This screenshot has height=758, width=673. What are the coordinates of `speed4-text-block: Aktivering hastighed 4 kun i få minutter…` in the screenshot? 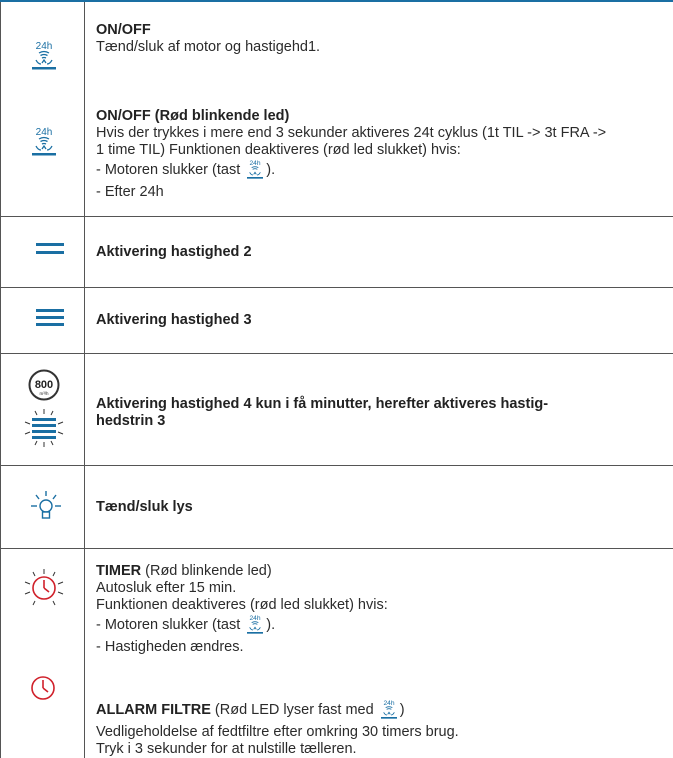 It's located at (381, 413).